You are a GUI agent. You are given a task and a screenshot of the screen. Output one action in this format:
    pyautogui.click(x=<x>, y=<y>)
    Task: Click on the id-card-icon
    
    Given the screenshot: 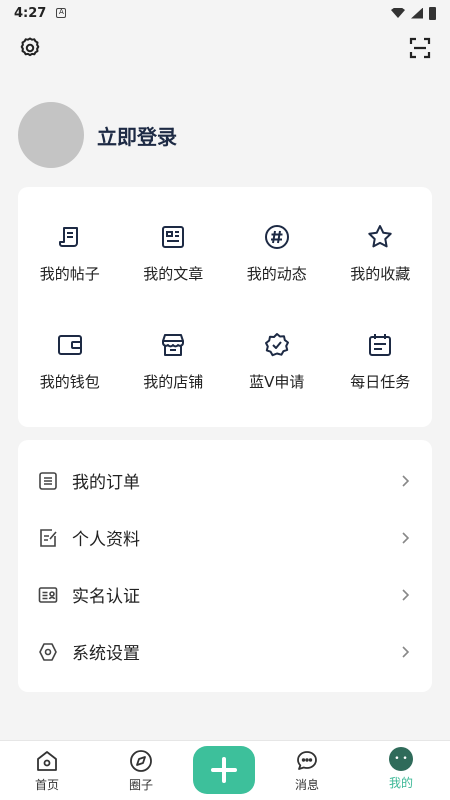 What is the action you would take?
    pyautogui.click(x=48, y=594)
    